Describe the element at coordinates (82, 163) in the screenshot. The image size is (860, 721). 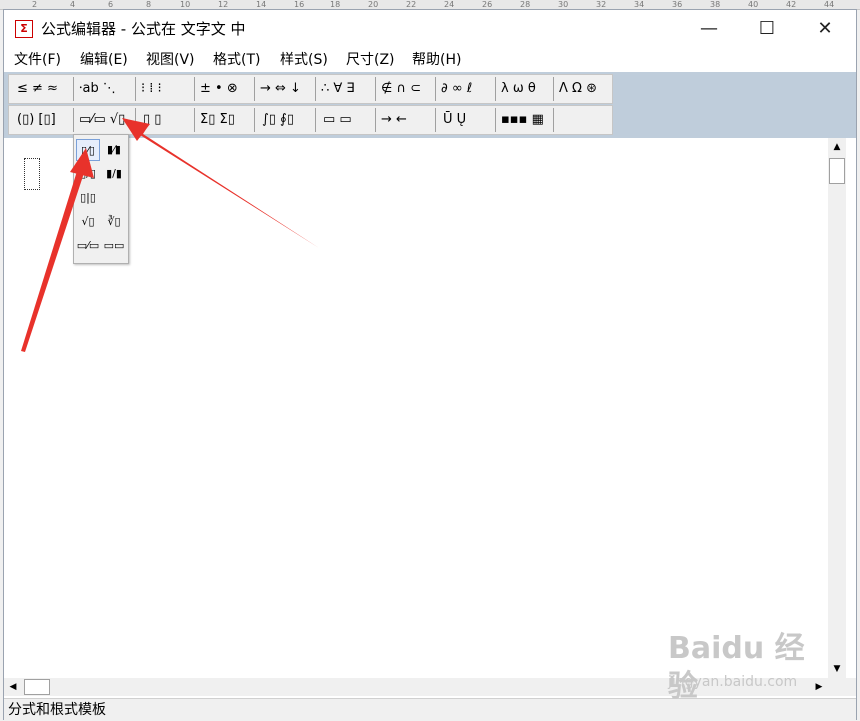
I see `annotation-arrow-left-head` at that location.